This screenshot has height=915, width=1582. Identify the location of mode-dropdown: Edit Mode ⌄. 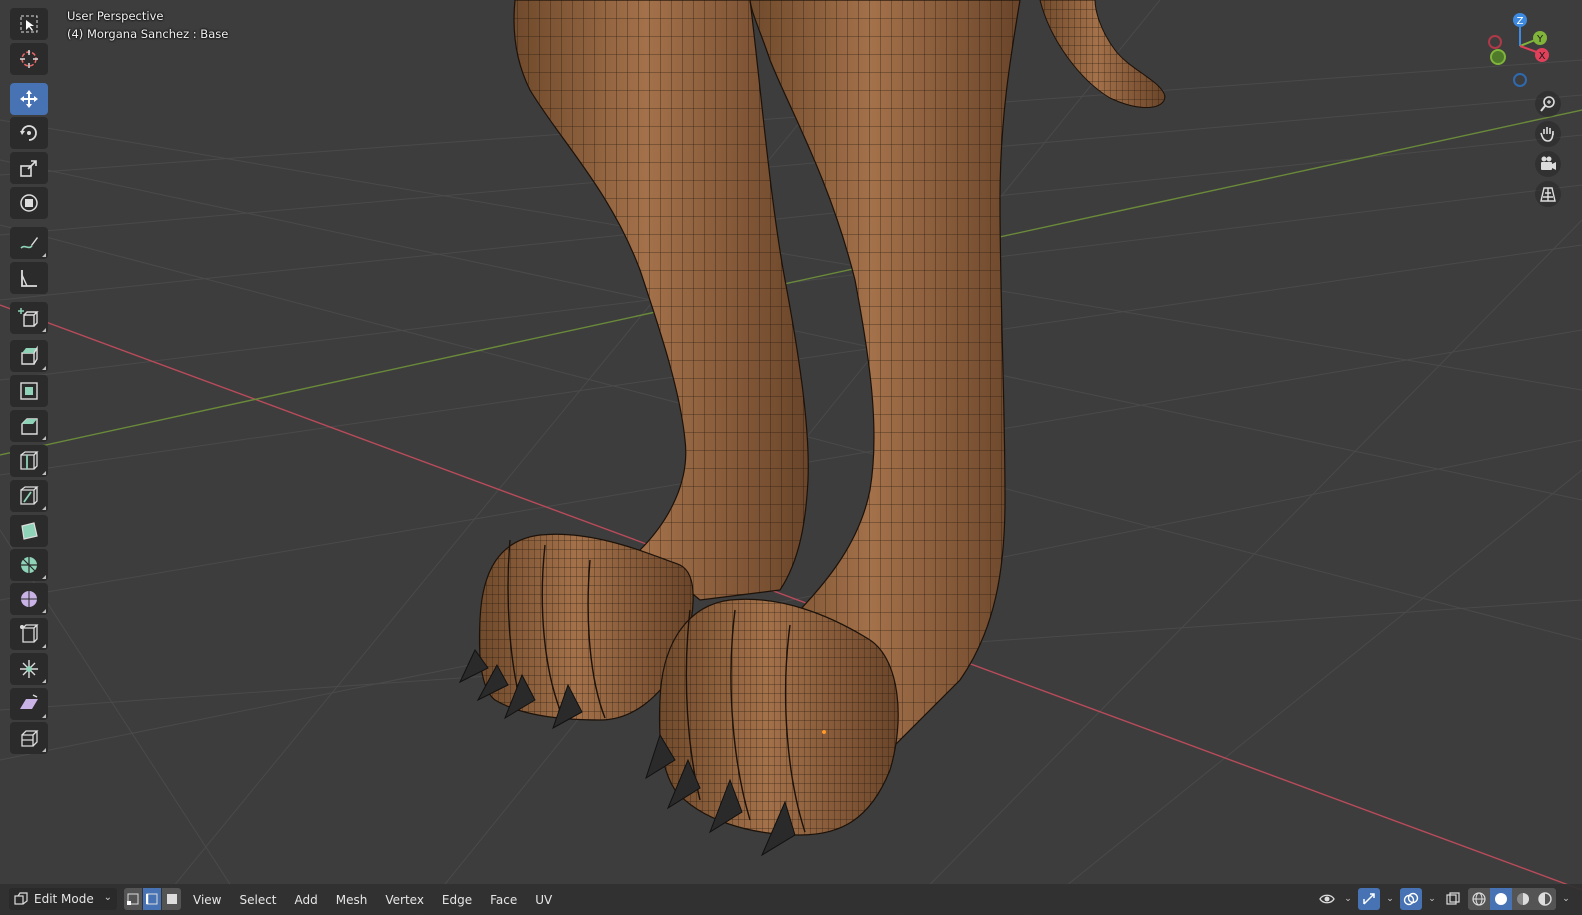
(63, 899).